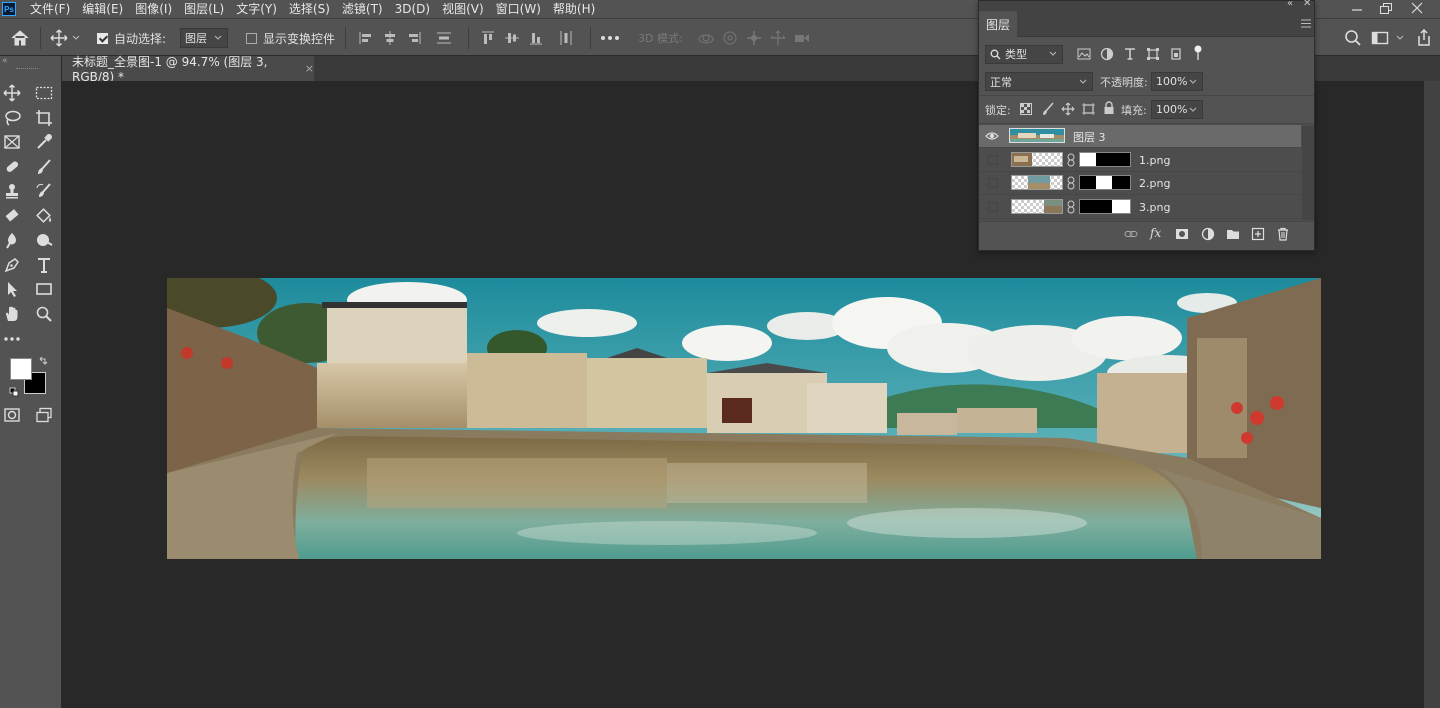  I want to click on zoom-tool, so click(44, 314).